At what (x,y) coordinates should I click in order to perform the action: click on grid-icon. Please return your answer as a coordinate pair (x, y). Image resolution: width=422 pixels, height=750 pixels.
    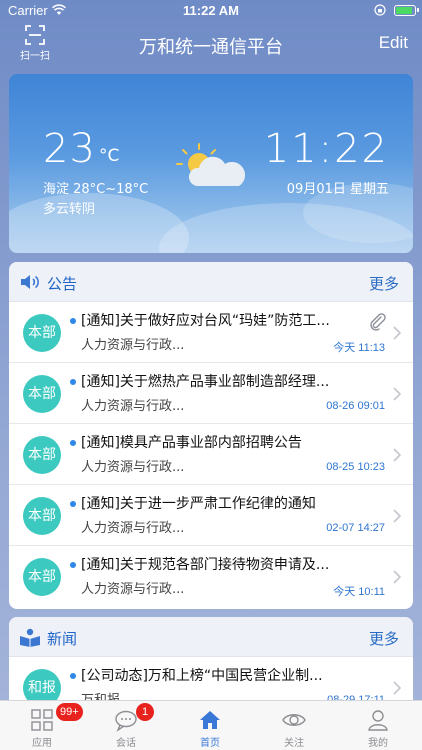
    Looking at the image, I should click on (42, 720).